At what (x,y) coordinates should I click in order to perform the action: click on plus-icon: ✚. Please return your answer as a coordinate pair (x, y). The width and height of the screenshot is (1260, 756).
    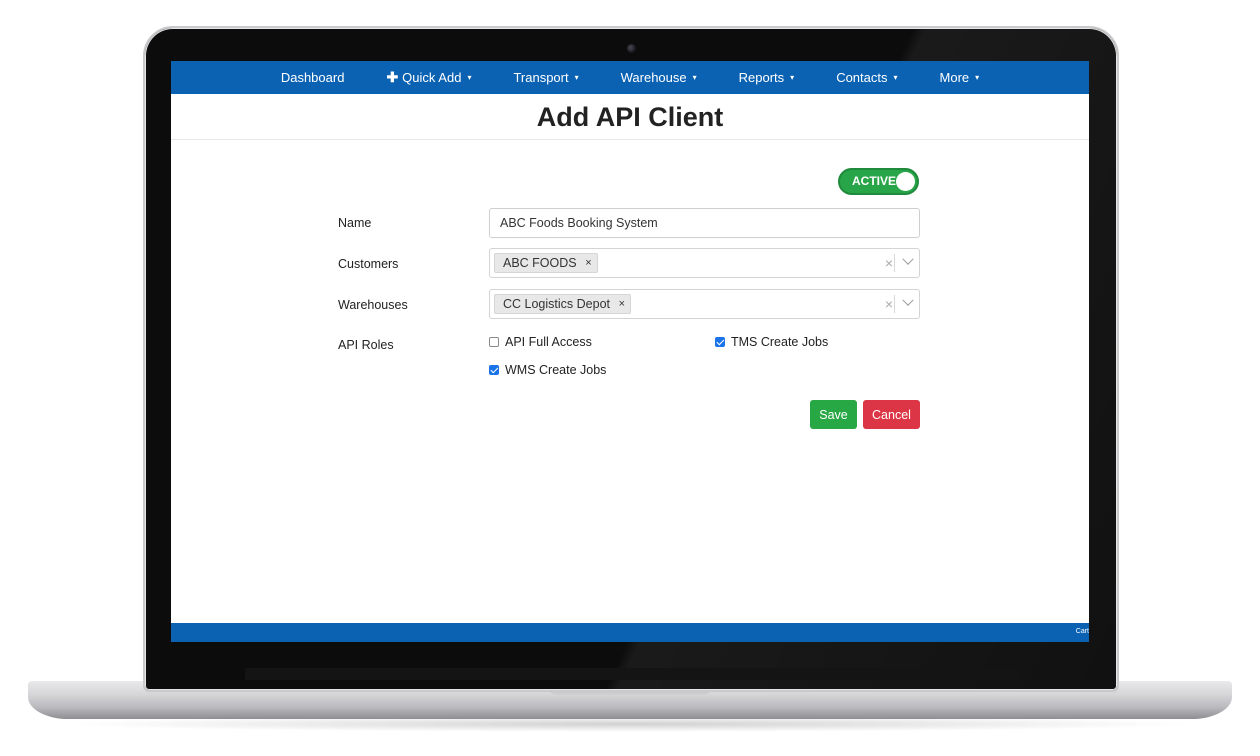
    Looking at the image, I should click on (392, 77).